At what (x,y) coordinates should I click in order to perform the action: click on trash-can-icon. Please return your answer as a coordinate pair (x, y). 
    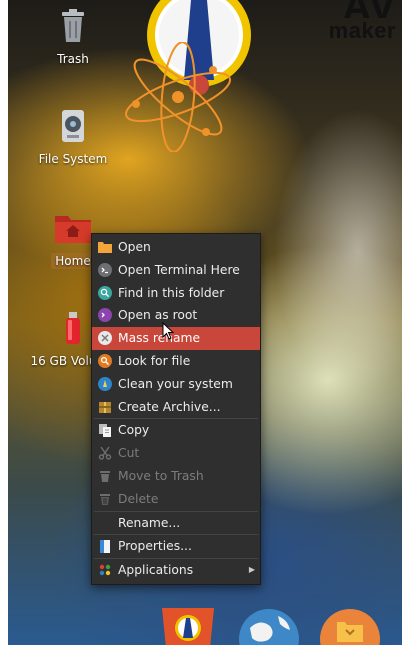
    Looking at the image, I should click on (73, 25).